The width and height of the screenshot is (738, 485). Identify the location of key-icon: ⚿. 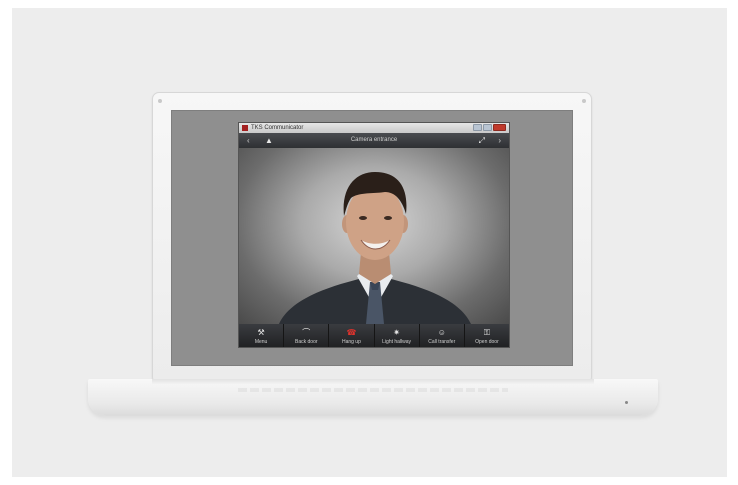
(486, 332).